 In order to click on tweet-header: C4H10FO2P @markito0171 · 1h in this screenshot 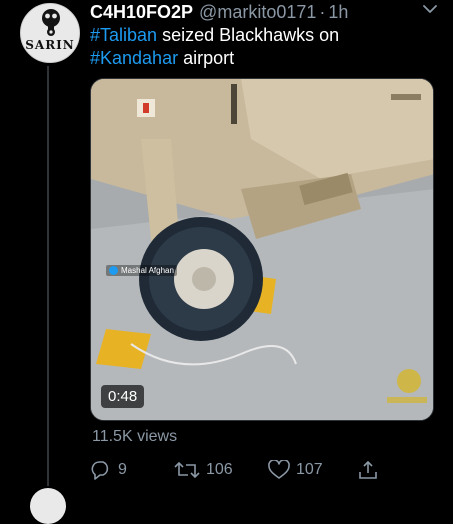, I will do `click(261, 12)`.